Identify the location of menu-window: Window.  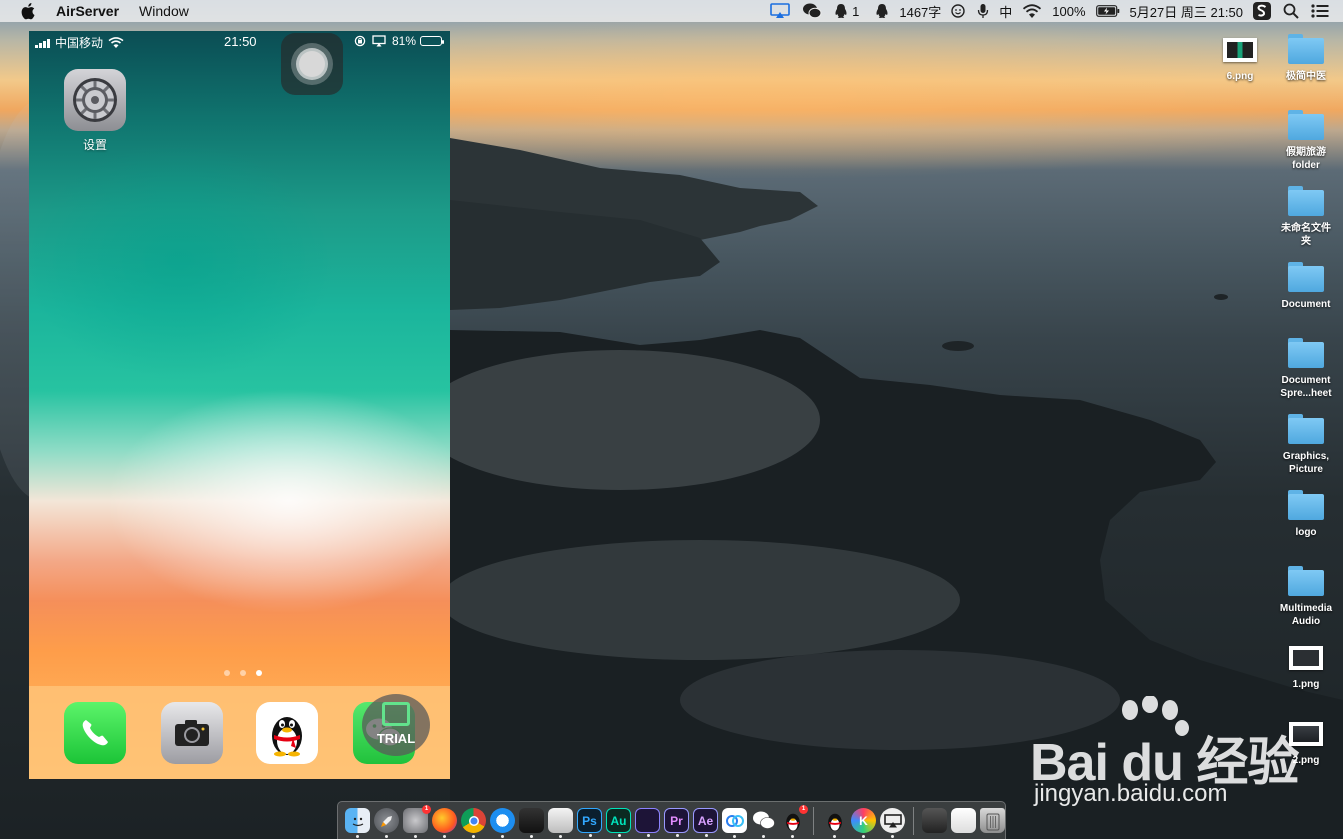
(164, 11).